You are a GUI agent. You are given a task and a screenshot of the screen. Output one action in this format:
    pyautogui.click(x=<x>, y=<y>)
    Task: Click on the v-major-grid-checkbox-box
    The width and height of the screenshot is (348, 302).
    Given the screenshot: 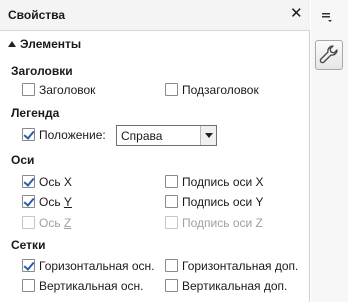 What is the action you would take?
    pyautogui.click(x=28, y=285)
    